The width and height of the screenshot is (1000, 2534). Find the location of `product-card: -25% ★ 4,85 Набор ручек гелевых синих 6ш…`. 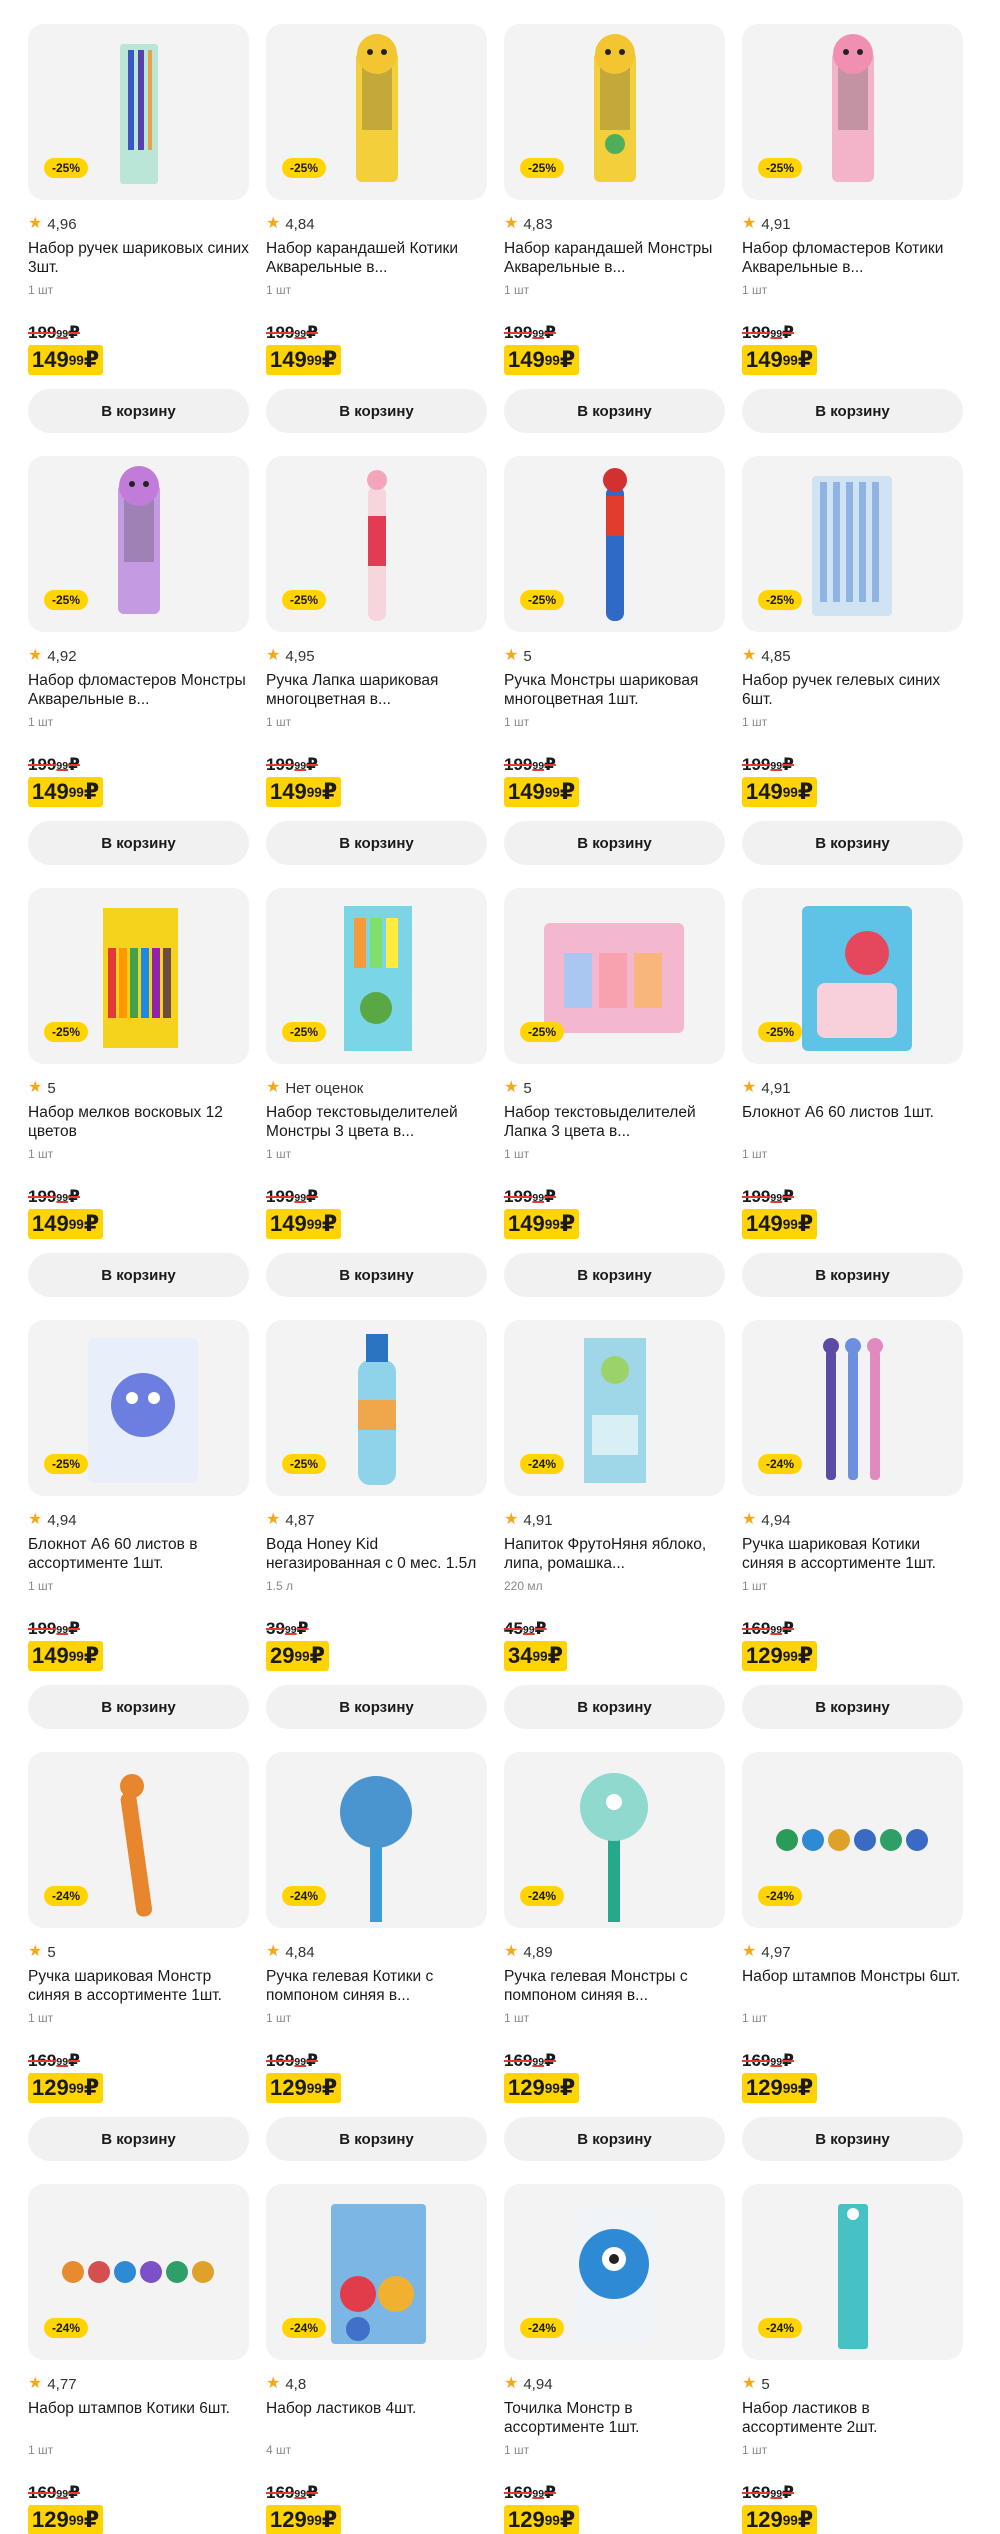

product-card: -25% ★ 4,85 Набор ручек гелевых синих 6ш… is located at coordinates (852, 672).